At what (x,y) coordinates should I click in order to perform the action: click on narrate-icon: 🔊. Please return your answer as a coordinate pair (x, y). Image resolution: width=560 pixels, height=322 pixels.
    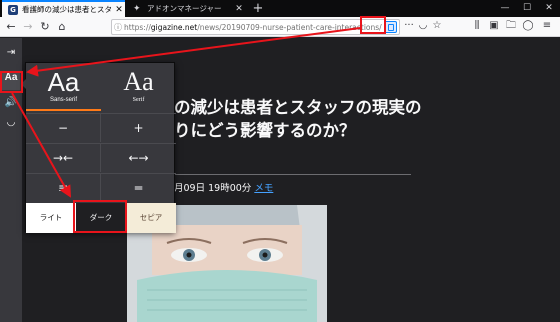
    Looking at the image, I should click on (11, 103).